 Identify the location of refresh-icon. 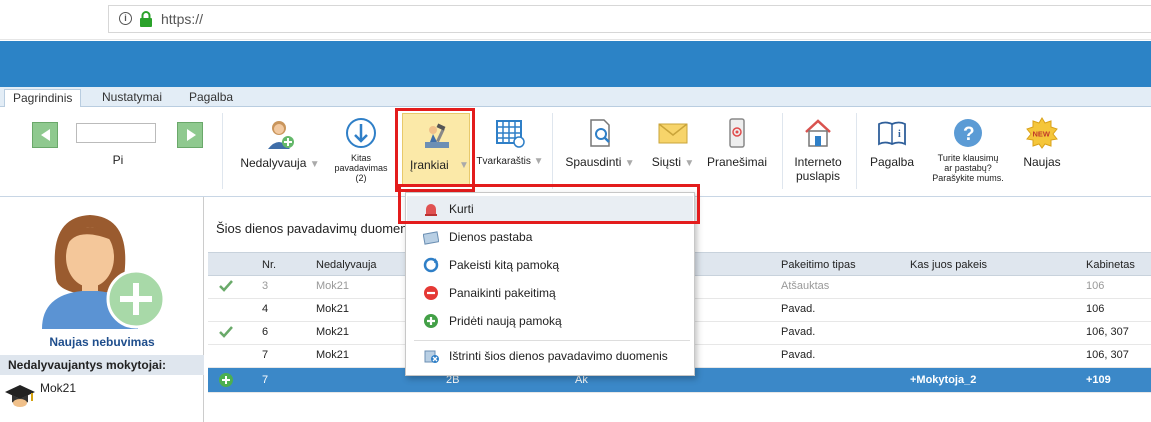
(431, 265).